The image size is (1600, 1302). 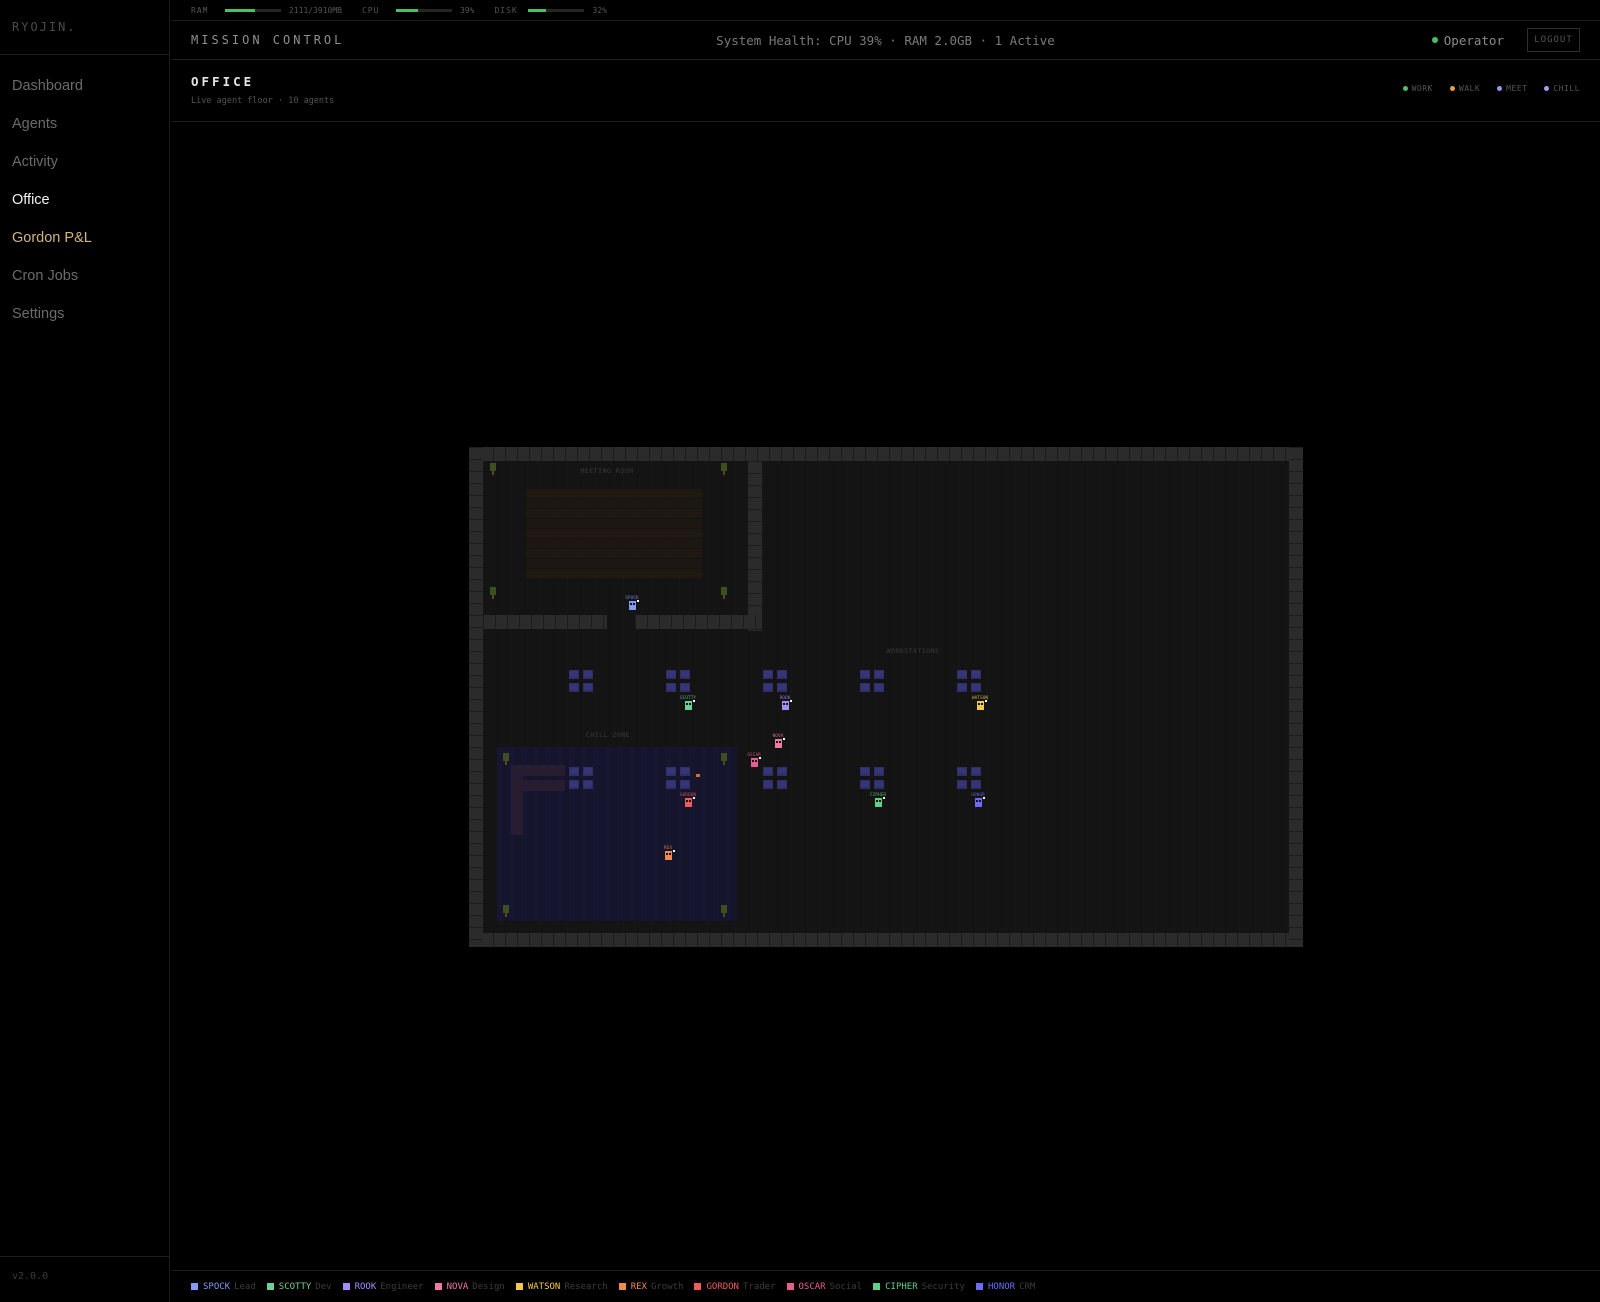 What do you see at coordinates (223, 81) in the screenshot?
I see `office-title: OFFICE` at bounding box center [223, 81].